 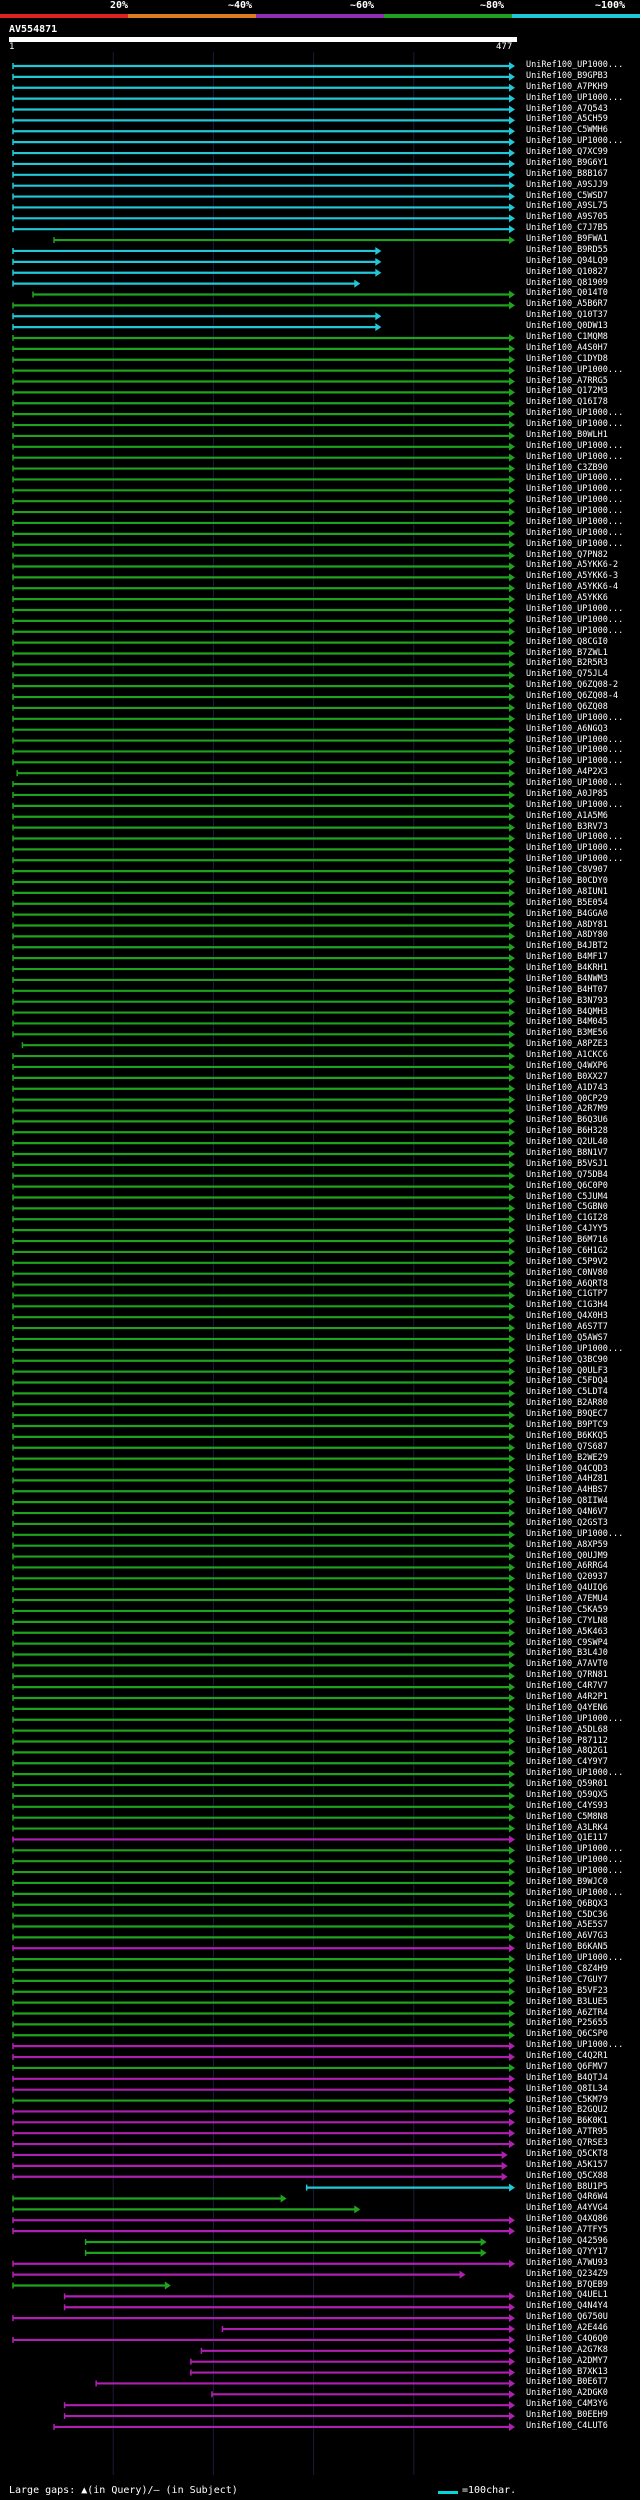 I want to click on hit-label: UniRef100_B0CDY0, so click(x=567, y=881).